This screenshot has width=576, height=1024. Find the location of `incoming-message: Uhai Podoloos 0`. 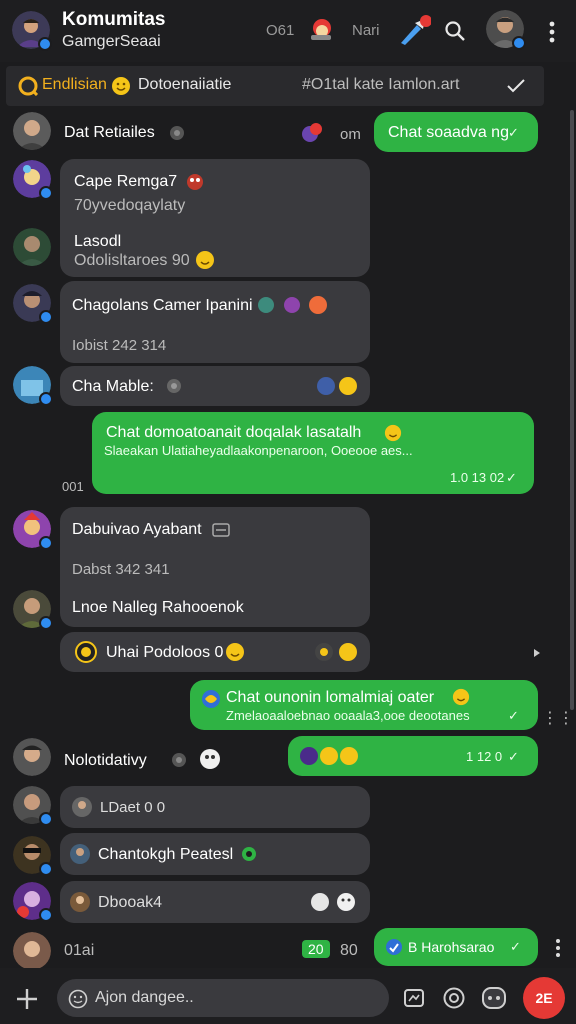

incoming-message: Uhai Podoloos 0 is located at coordinates (215, 652).